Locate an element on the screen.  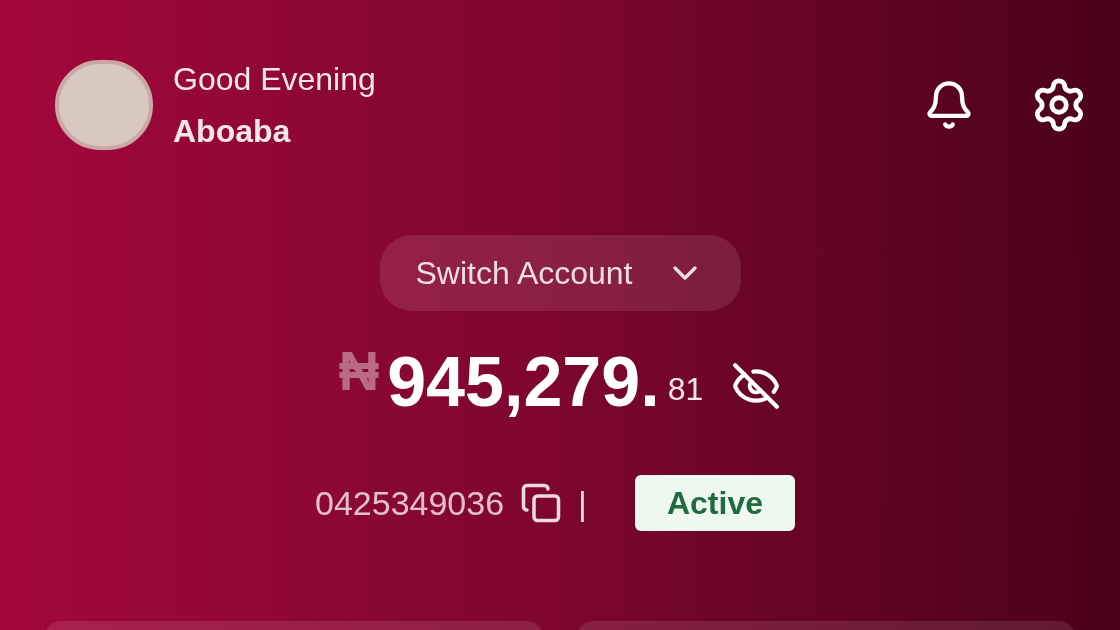
balance-cents: 81 is located at coordinates (685, 389).